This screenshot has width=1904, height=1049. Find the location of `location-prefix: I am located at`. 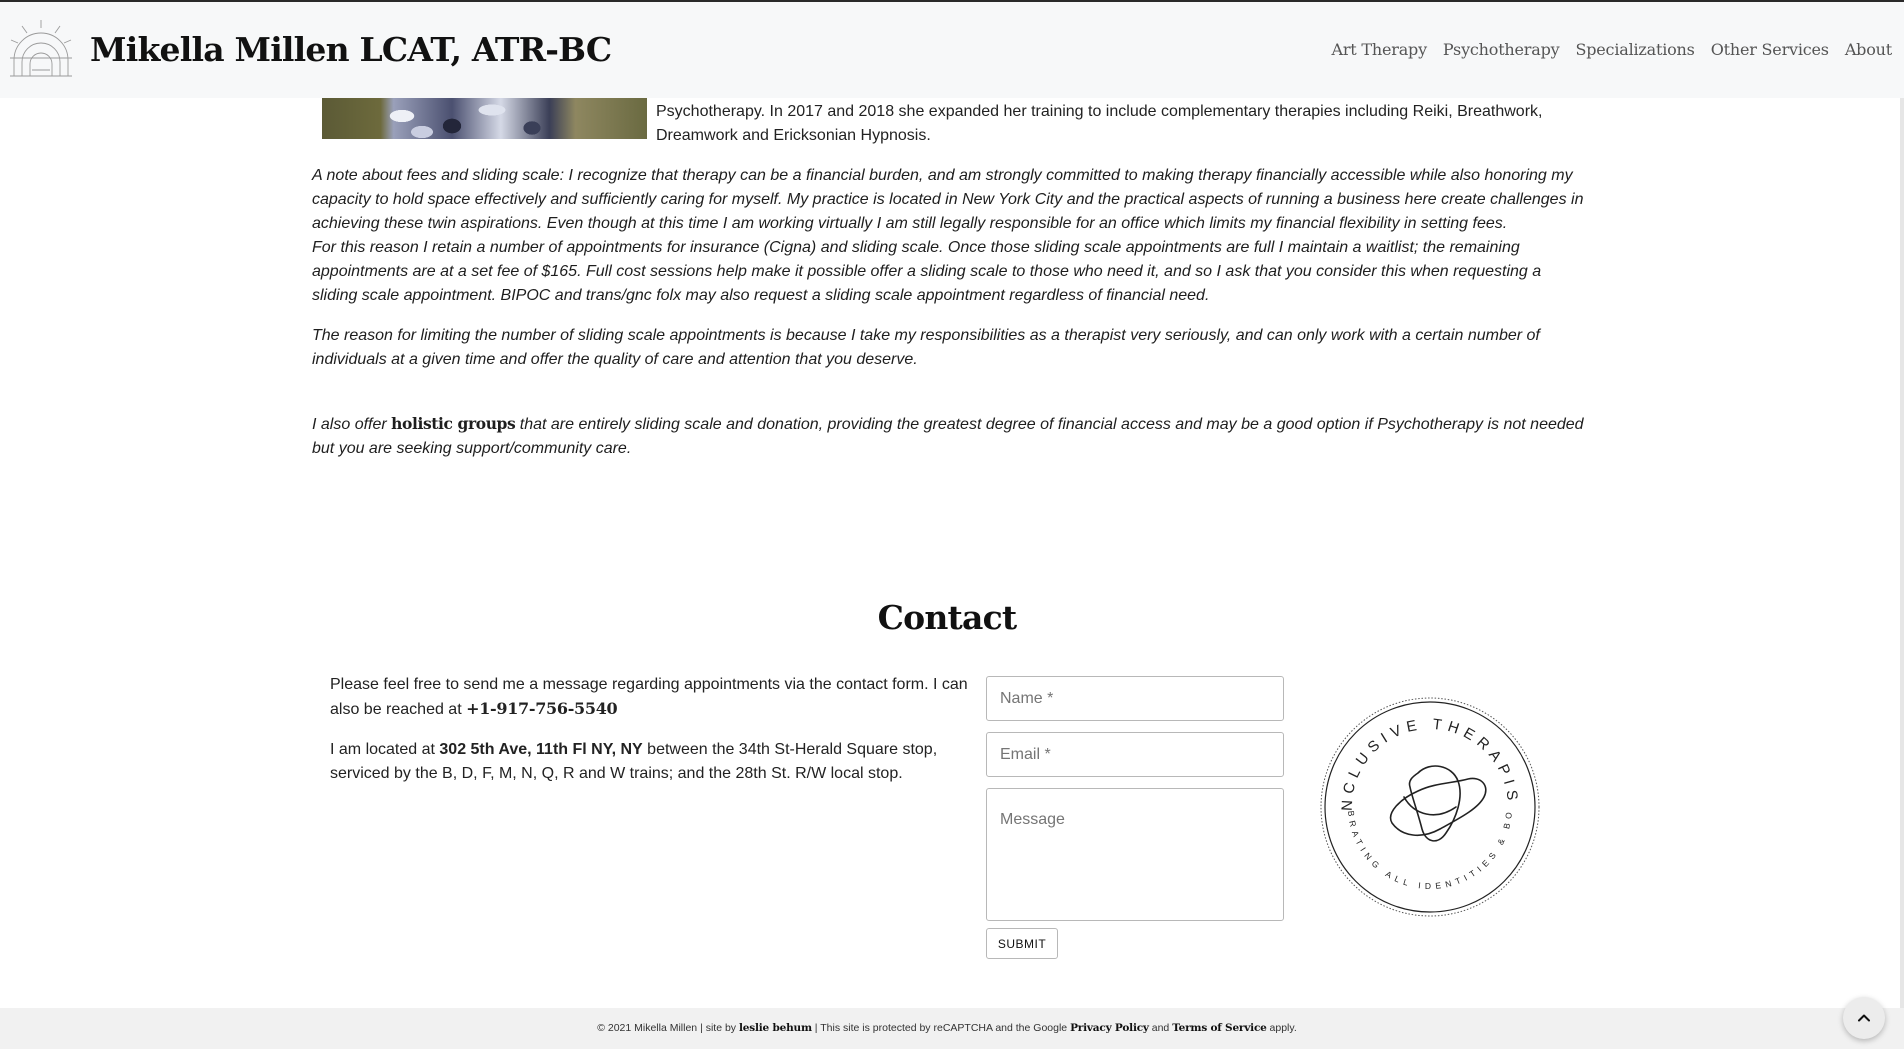

location-prefix: I am located at is located at coordinates (385, 749).